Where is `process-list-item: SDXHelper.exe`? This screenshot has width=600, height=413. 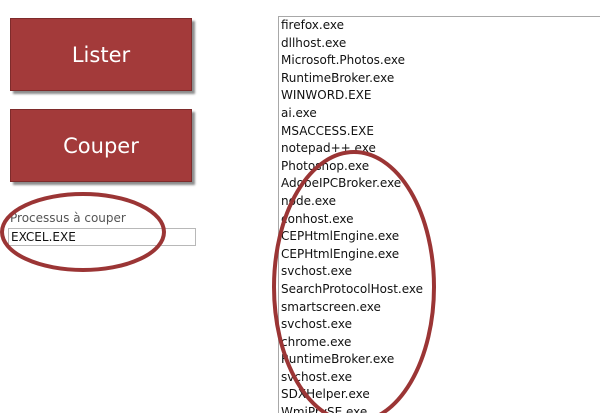
process-list-item: SDXHelper.exe is located at coordinates (439, 395).